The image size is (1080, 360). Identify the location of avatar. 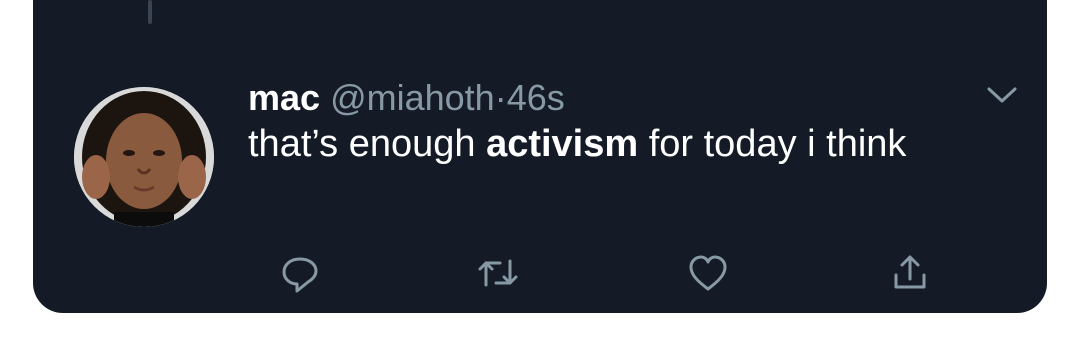
(144, 157).